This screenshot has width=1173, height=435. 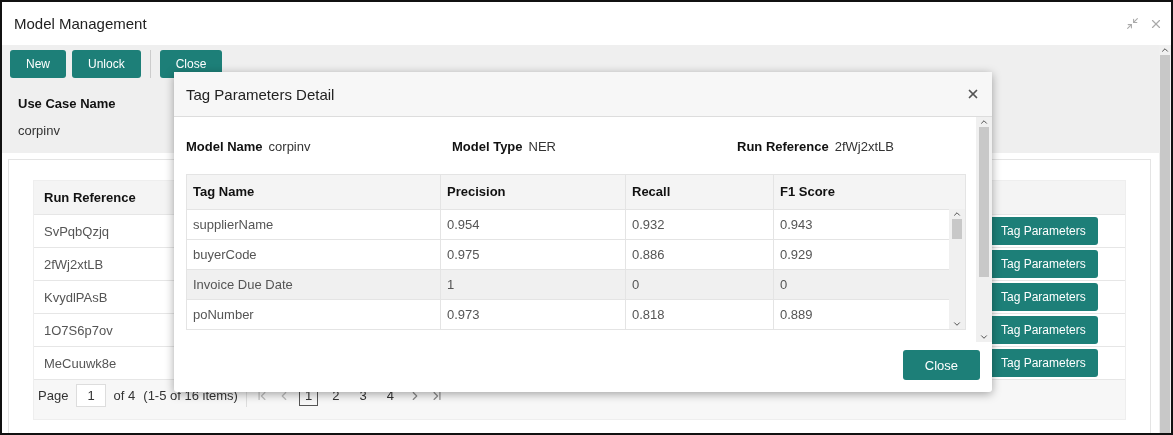 What do you see at coordinates (699, 192) in the screenshot?
I see `column-header: Recall` at bounding box center [699, 192].